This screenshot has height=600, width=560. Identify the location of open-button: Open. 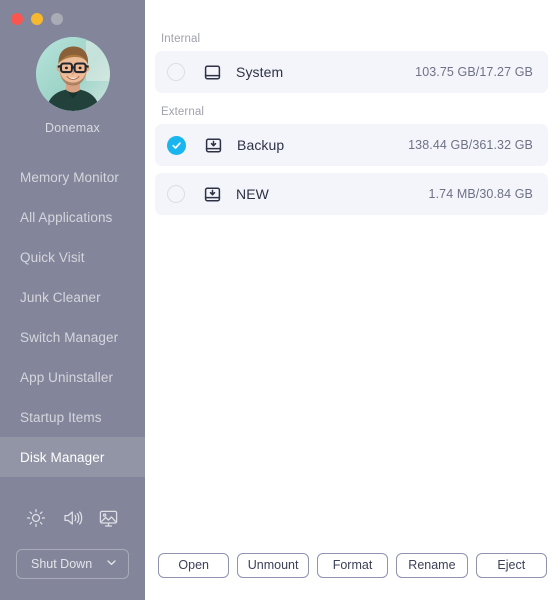
(194, 565).